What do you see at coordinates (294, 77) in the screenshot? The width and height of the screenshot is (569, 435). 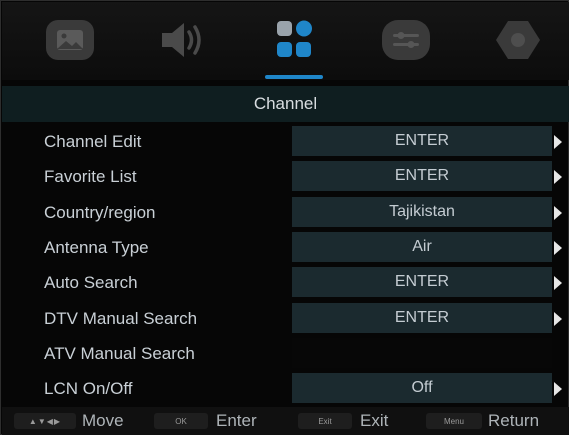 I see `selected-tab-indicator` at bounding box center [294, 77].